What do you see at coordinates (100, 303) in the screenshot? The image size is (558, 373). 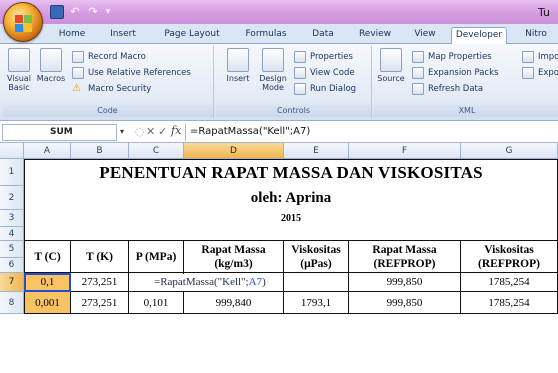 I see `cell-b8: 273,251` at bounding box center [100, 303].